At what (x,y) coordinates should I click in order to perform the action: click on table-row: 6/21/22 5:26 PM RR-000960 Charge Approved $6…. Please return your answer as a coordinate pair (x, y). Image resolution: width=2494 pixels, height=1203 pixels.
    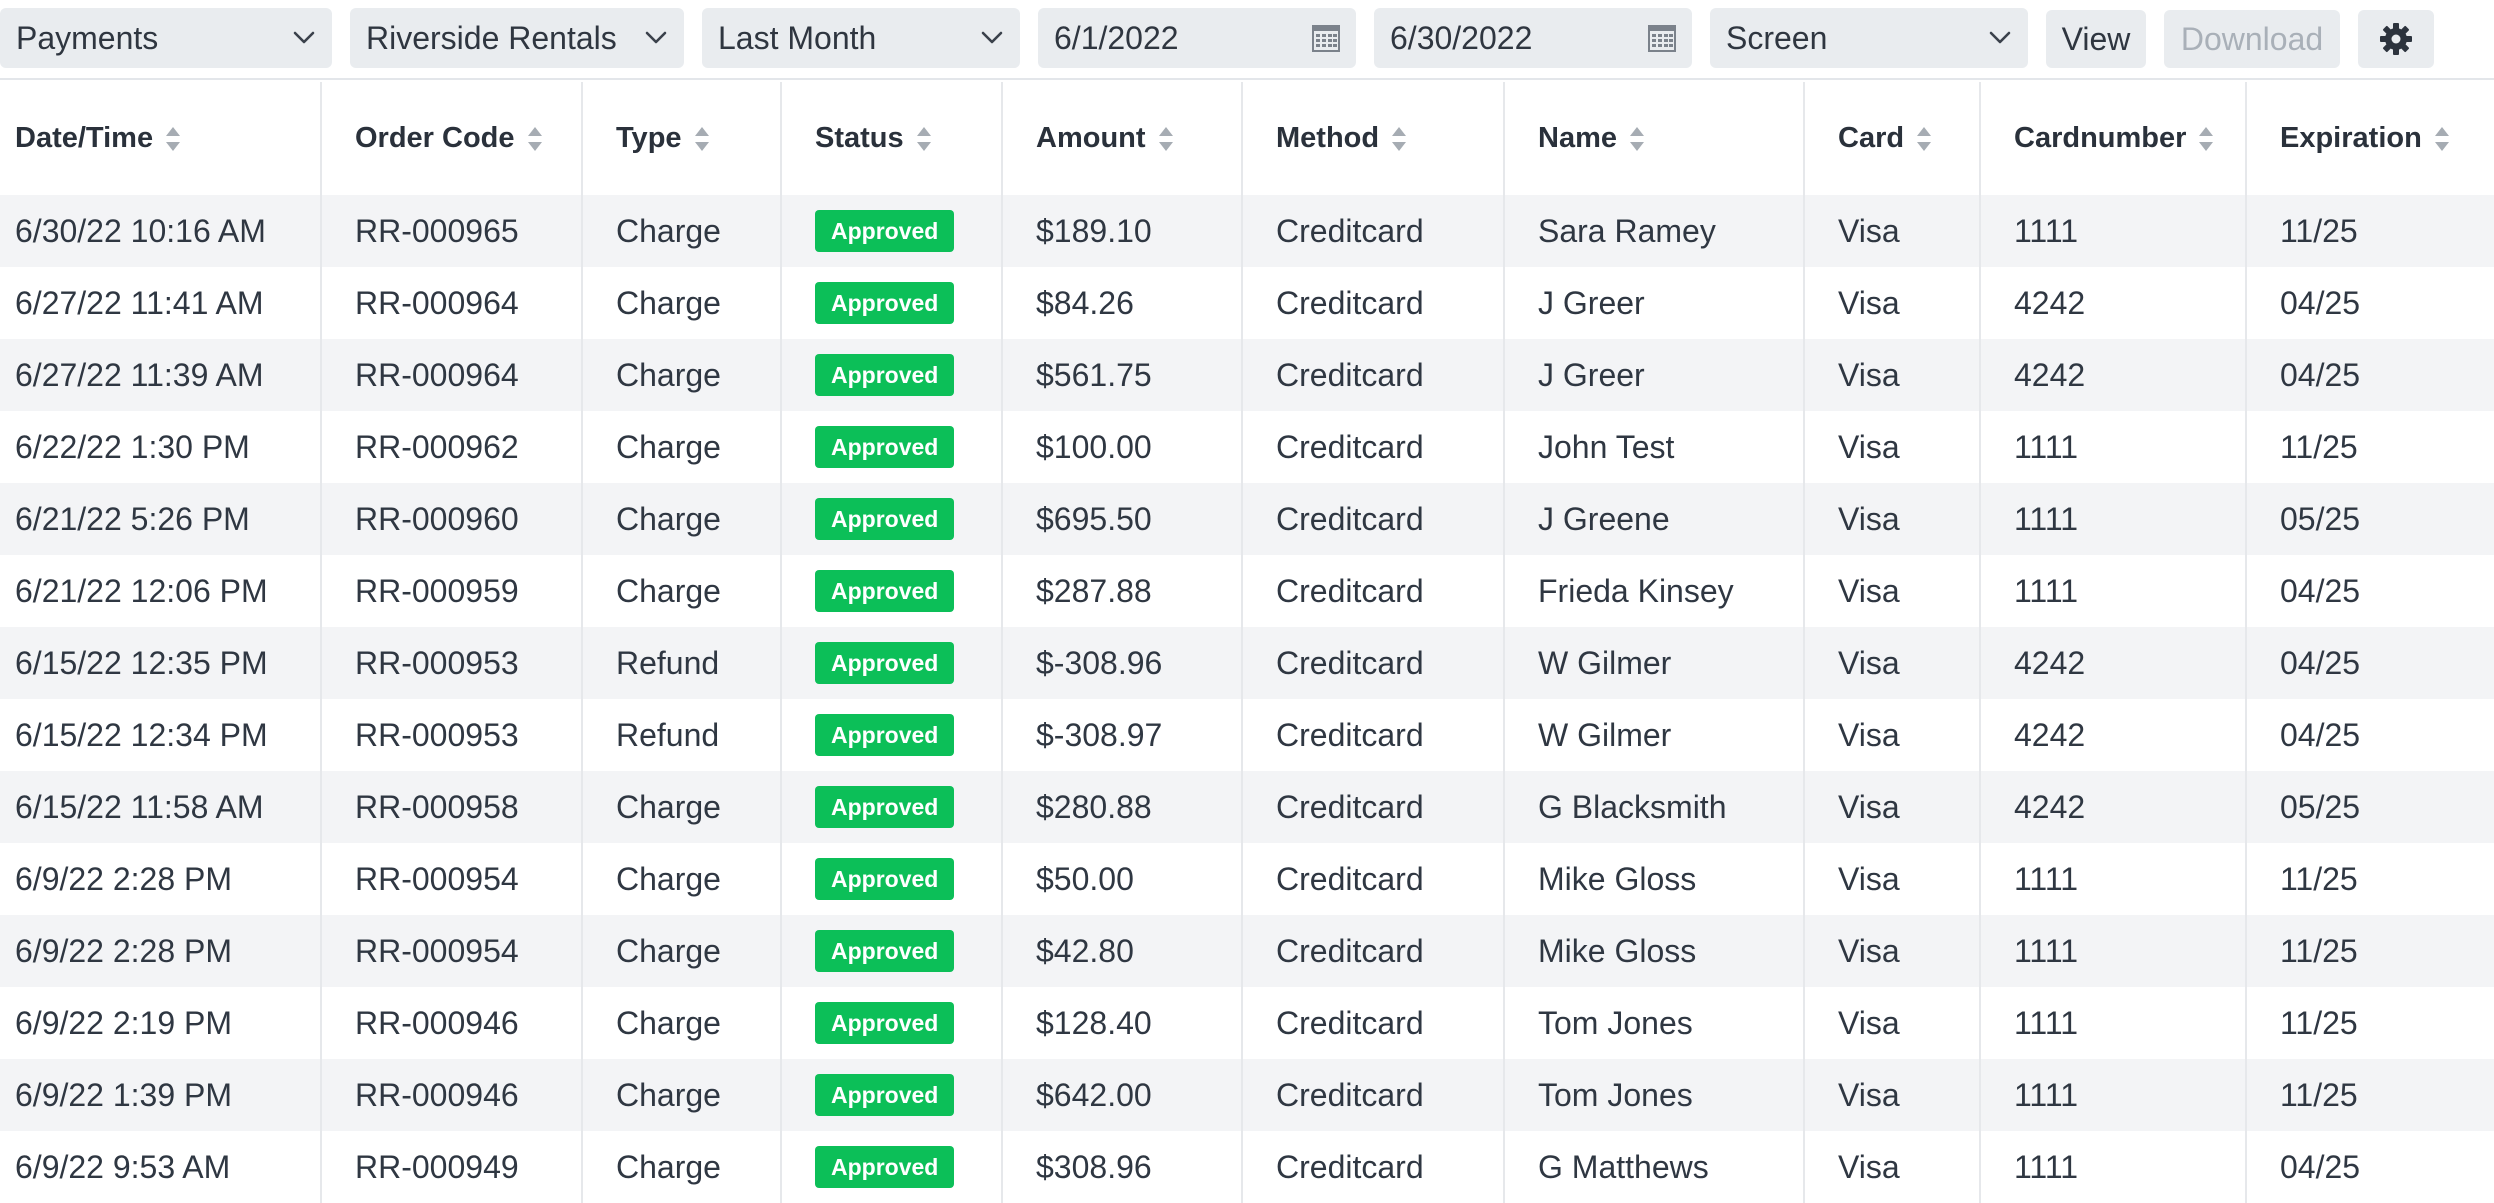
    Looking at the image, I should click on (1247, 519).